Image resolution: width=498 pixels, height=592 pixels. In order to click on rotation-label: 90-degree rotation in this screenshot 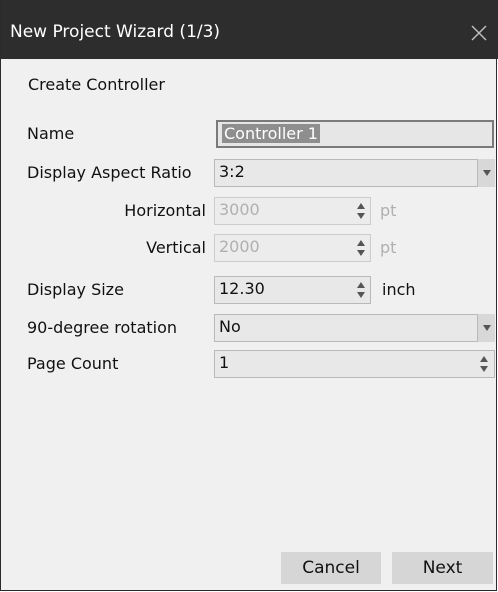, I will do `click(102, 327)`.